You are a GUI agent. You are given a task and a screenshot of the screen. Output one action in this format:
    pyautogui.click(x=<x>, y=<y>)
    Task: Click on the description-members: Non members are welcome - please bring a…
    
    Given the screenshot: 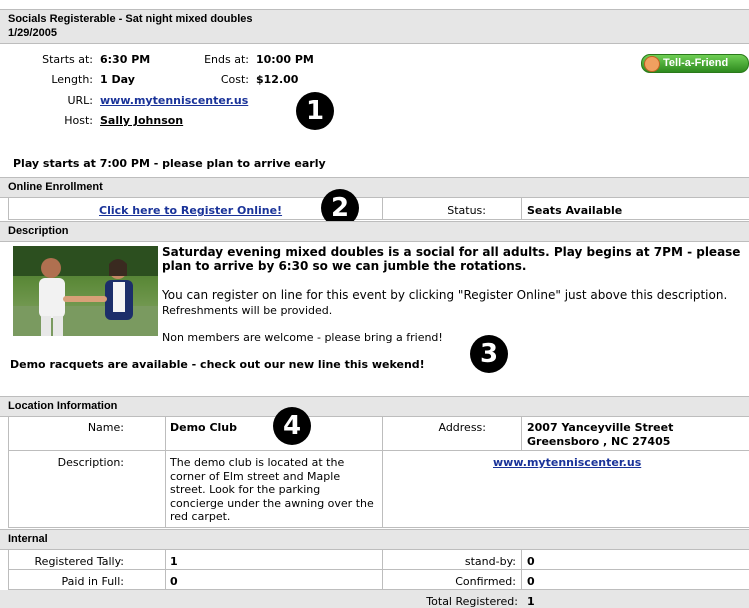 What is the action you would take?
    pyautogui.click(x=302, y=337)
    